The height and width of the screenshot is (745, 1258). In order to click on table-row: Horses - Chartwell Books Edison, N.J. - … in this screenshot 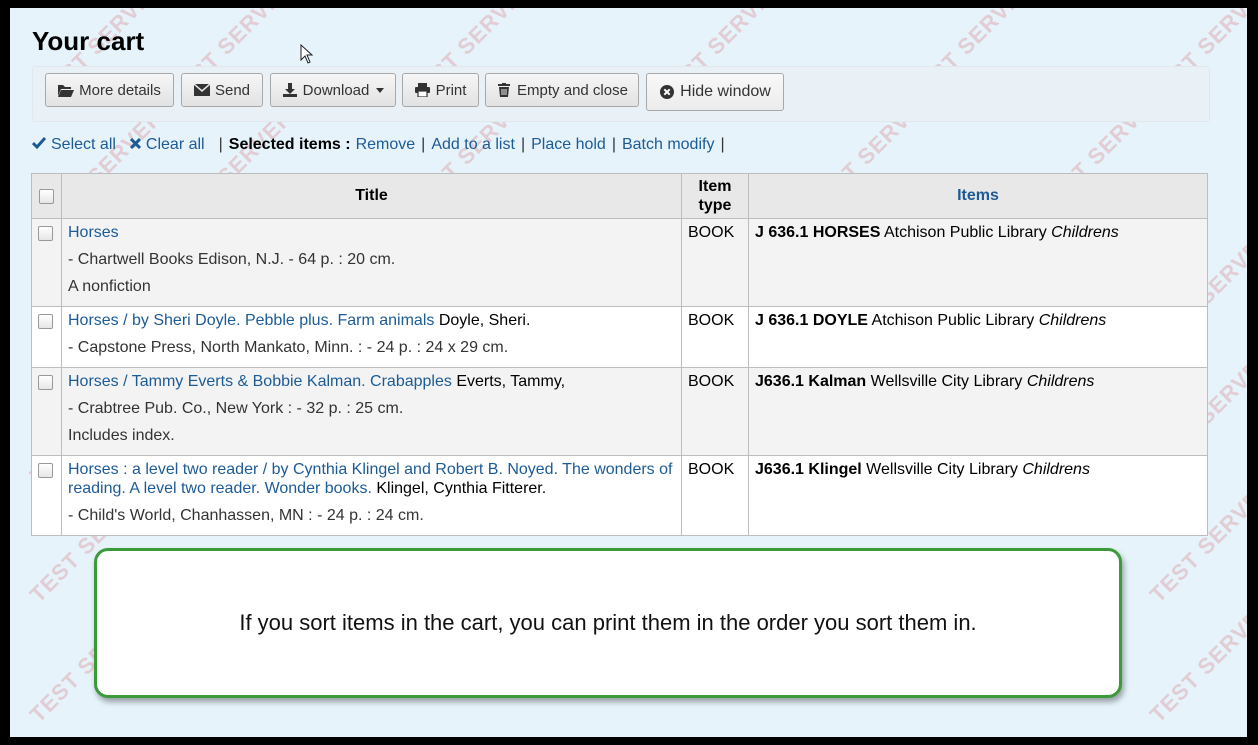, I will do `click(619, 262)`.